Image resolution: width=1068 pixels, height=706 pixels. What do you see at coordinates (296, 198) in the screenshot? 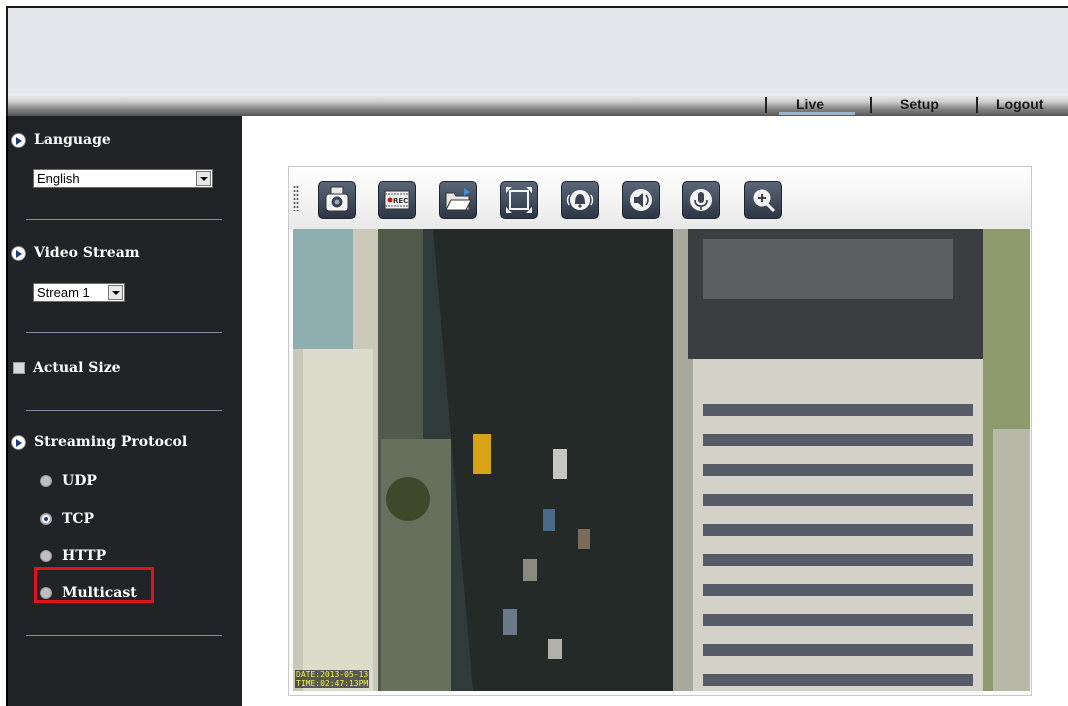
I see `toolbar-grip` at bounding box center [296, 198].